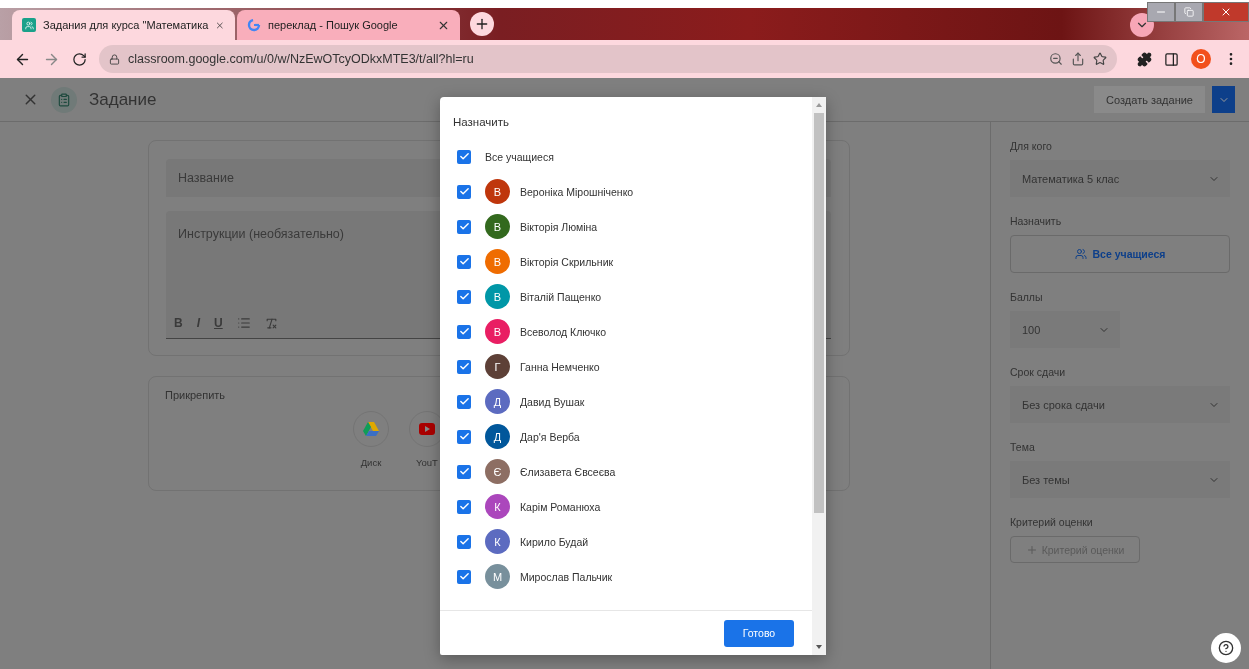 The image size is (1249, 669). Describe the element at coordinates (218, 323) in the screenshot. I see `format-button: U` at that location.